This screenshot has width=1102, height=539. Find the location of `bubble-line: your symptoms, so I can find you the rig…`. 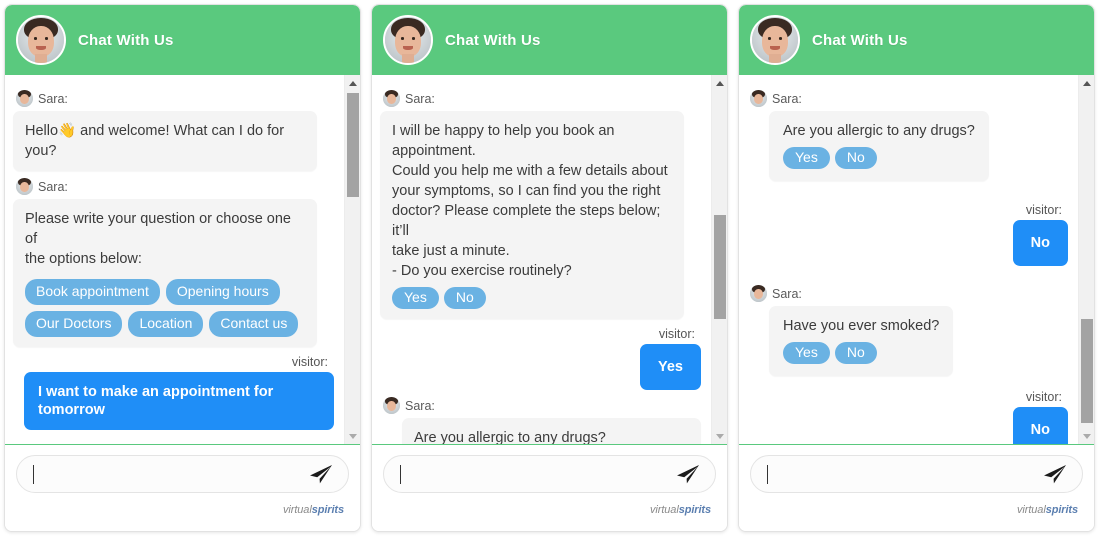

bubble-line: your symptoms, so I can find you the rig… is located at coordinates (526, 191).